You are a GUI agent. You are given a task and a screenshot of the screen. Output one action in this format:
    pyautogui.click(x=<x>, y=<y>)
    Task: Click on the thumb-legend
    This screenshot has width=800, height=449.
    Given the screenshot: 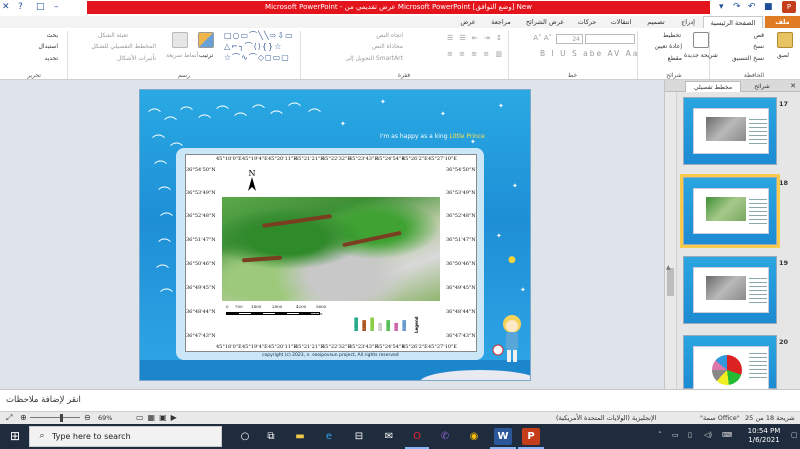 What is the action you would take?
    pyautogui.click(x=758, y=132)
    